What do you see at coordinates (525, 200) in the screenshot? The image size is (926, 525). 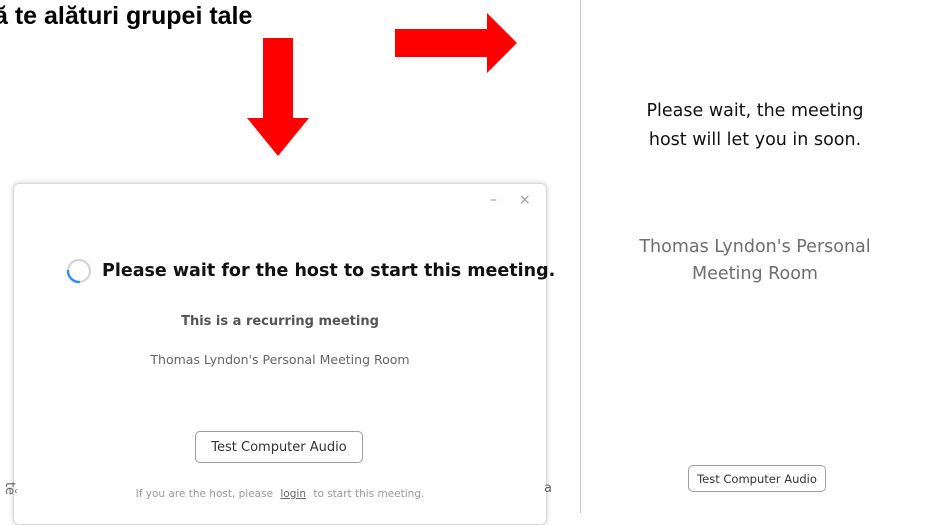 I see `close-button: ×` at bounding box center [525, 200].